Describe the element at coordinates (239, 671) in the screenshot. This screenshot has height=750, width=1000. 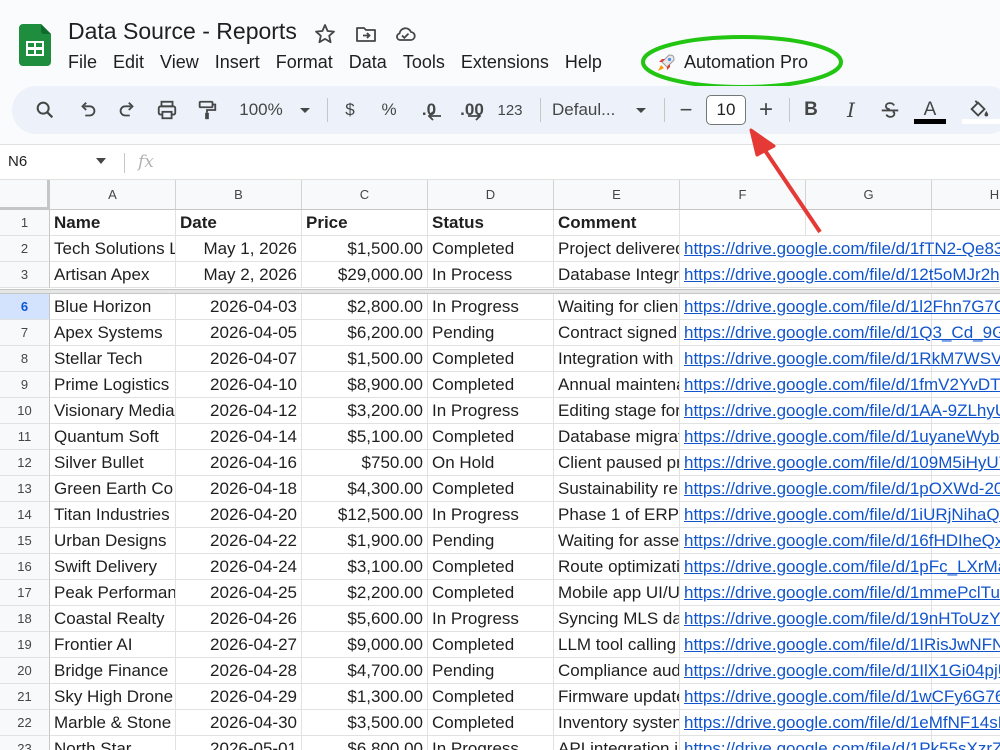
I see `cell-b: 2026-04-28` at that location.